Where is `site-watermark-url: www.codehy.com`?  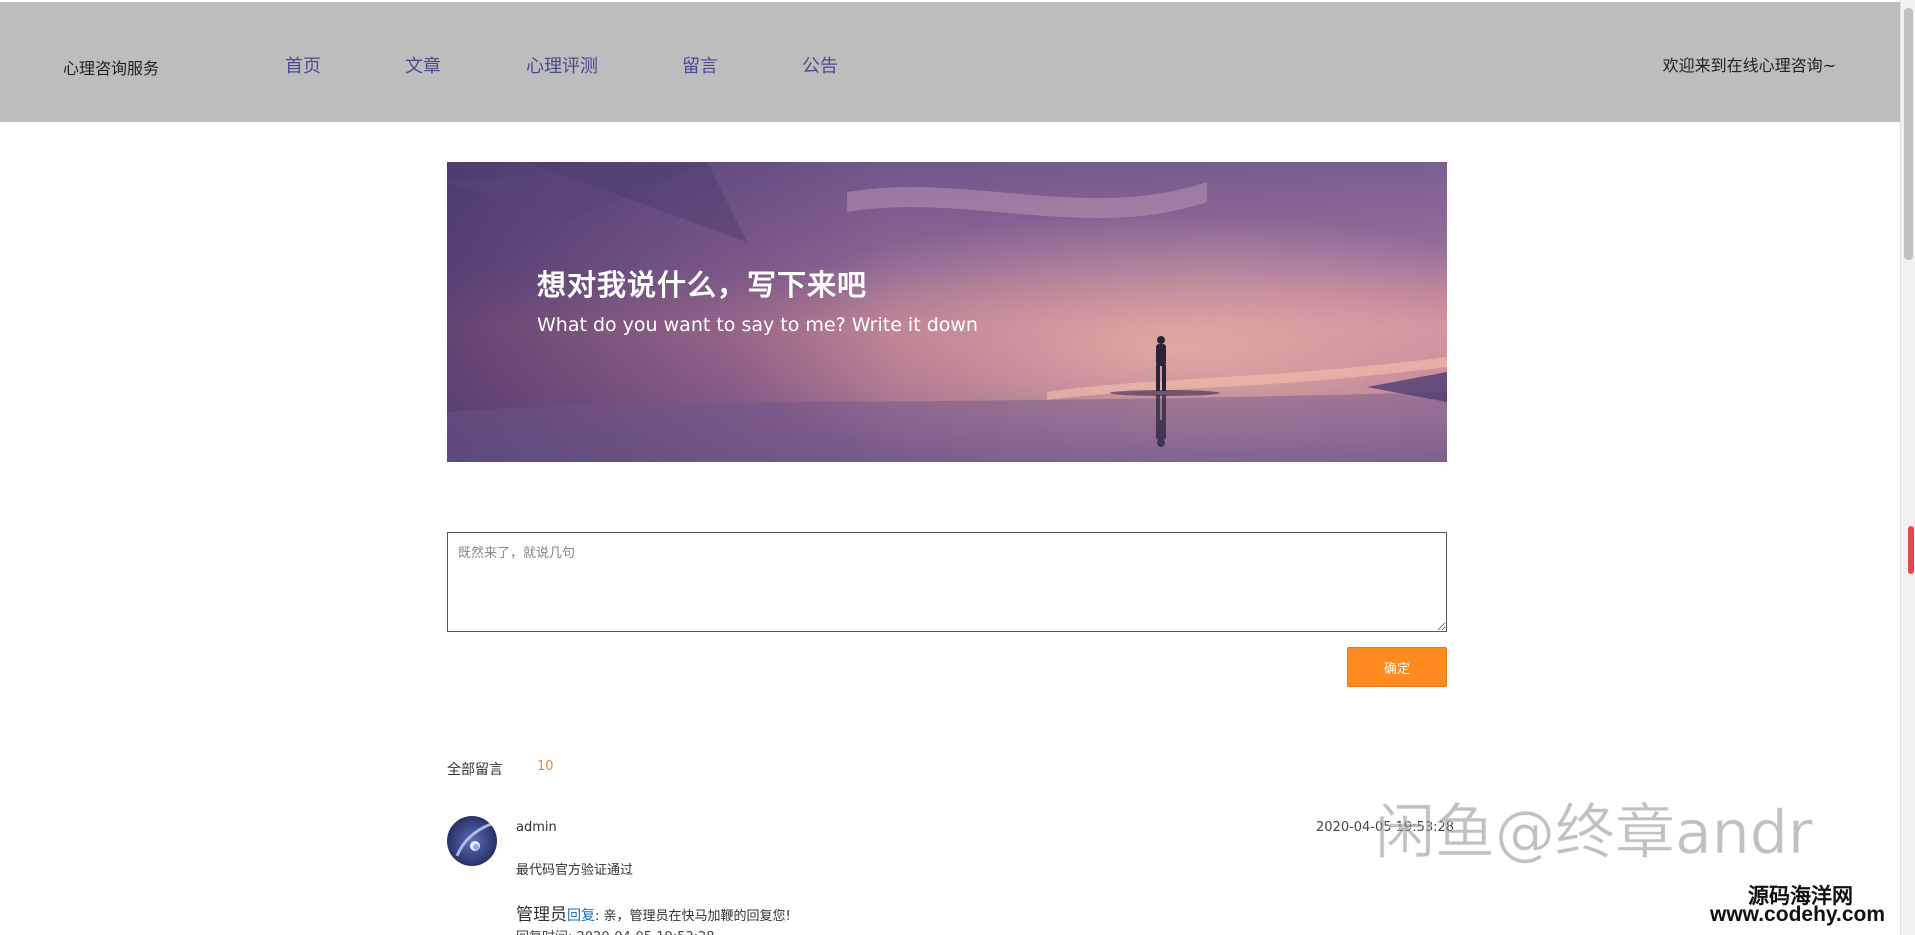 site-watermark-url: www.codehy.com is located at coordinates (1798, 914).